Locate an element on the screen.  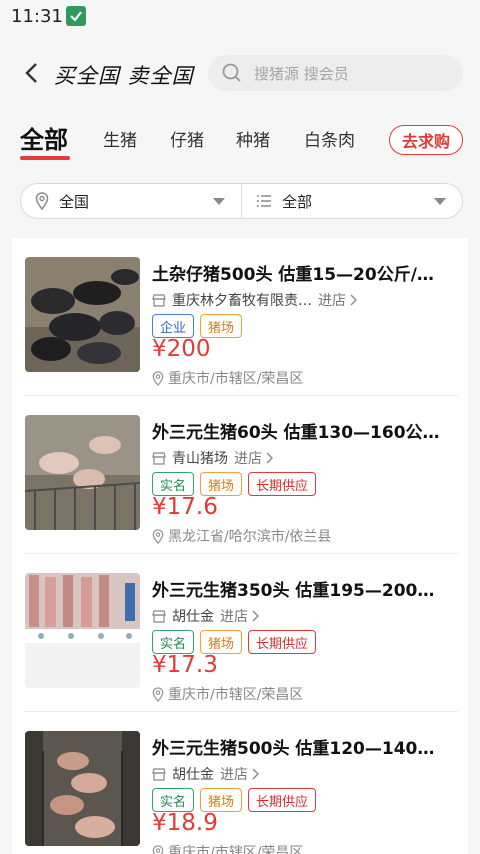
tab-all: 全部 is located at coordinates (44, 137).